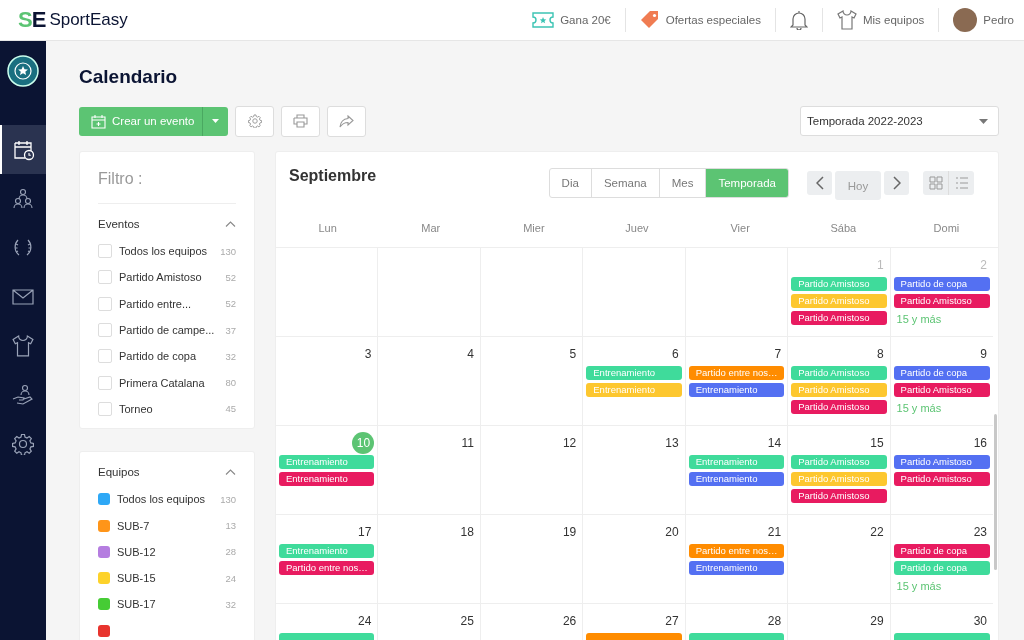 Image resolution: width=1024 pixels, height=640 pixels. Describe the element at coordinates (88, 20) in the screenshot. I see `logo-name: SportEasy` at that location.